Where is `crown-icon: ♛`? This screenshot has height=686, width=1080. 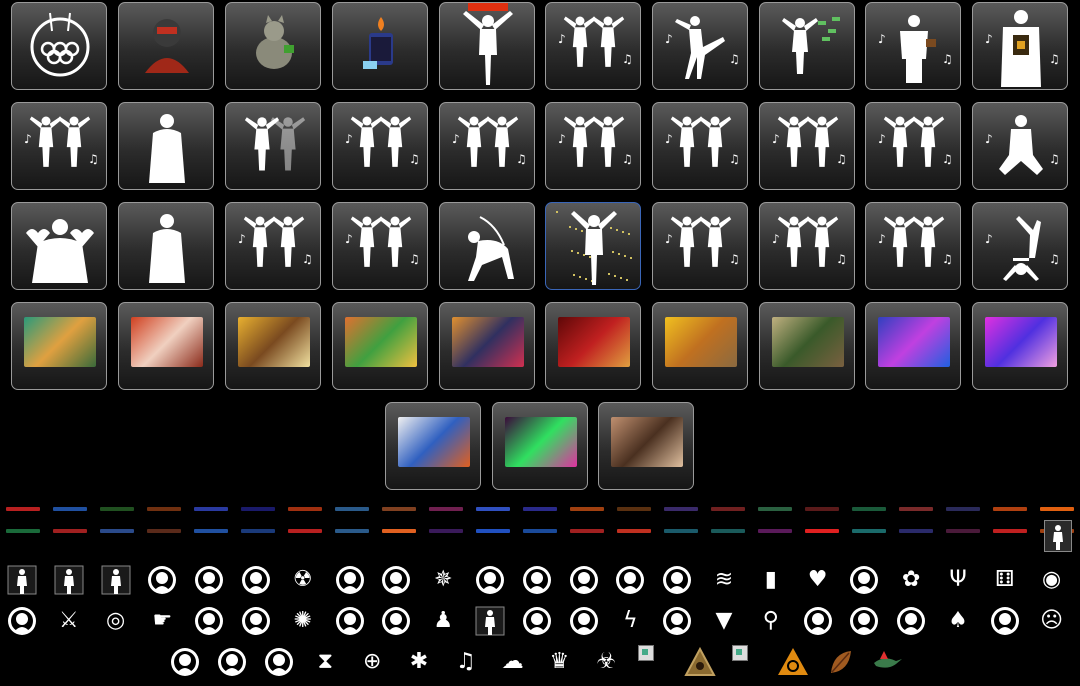
crown-icon: ♛ is located at coordinates (559, 662).